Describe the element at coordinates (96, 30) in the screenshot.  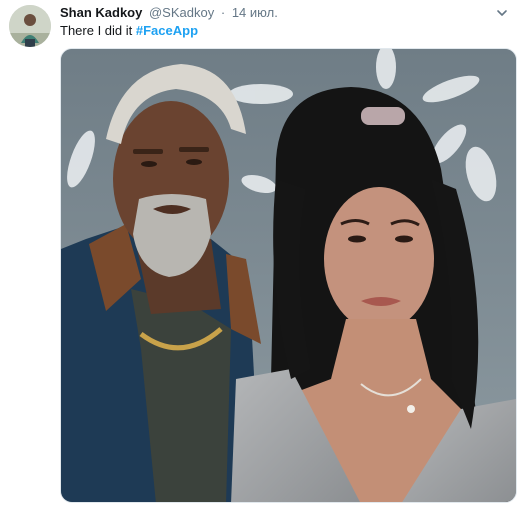
I see `tweet-body: There I did it` at that location.